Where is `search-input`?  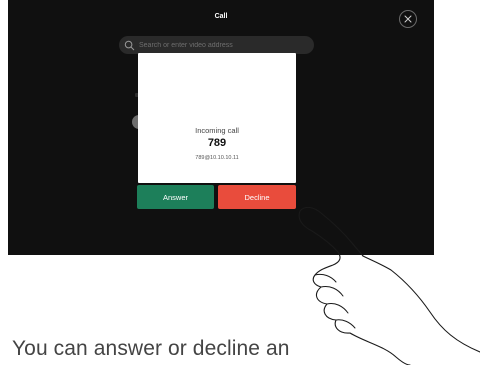
search-input is located at coordinates (224, 45).